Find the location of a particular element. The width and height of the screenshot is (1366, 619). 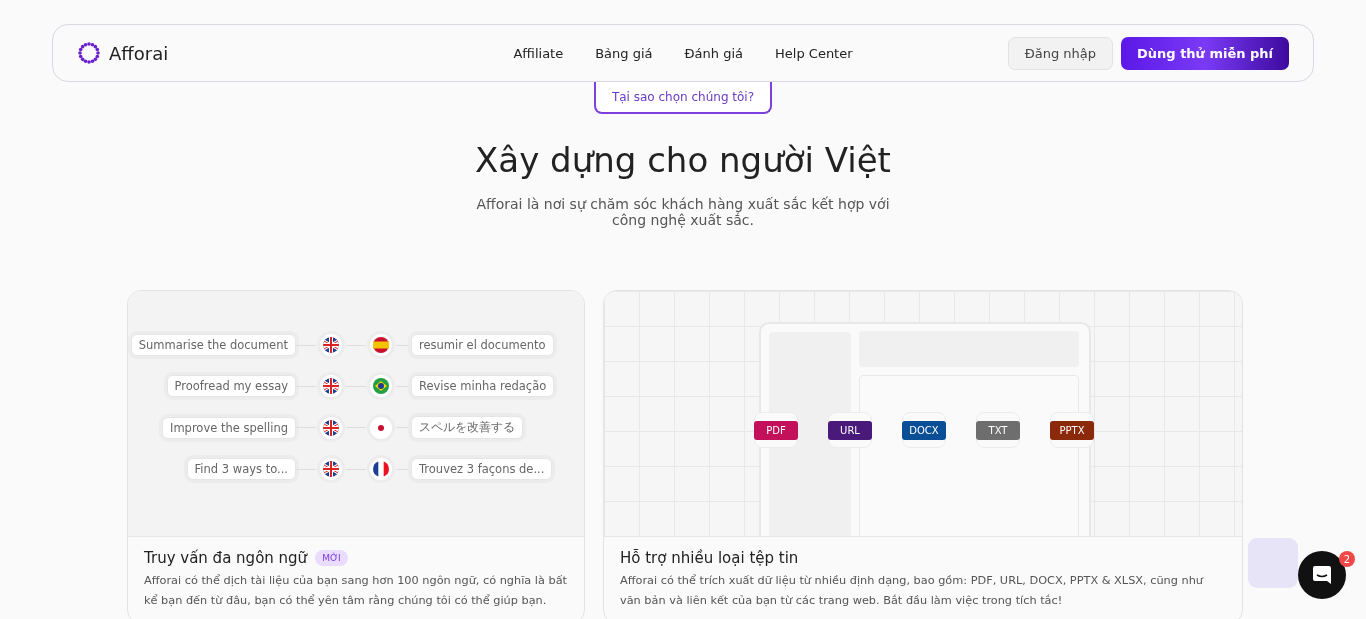

login-button: Đăng nhập is located at coordinates (1060, 53).